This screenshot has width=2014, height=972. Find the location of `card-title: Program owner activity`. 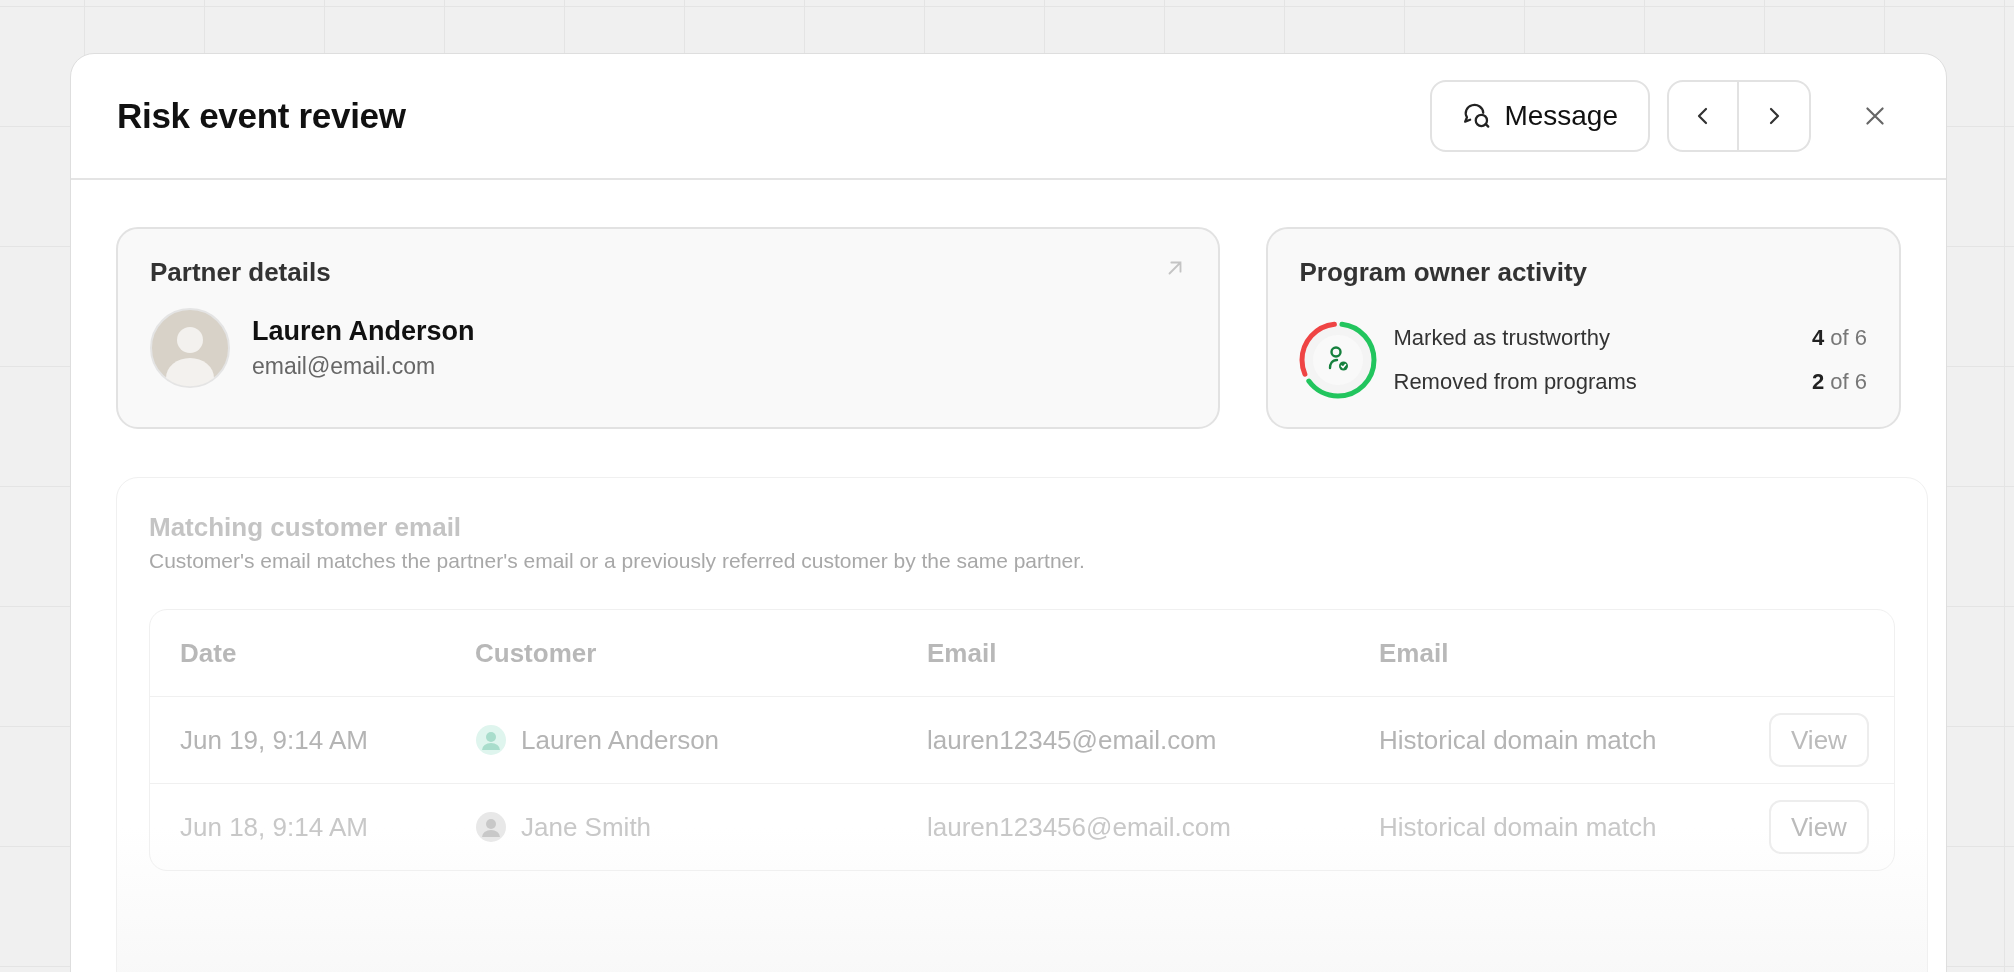

card-title: Program owner activity is located at coordinates (1444, 272).